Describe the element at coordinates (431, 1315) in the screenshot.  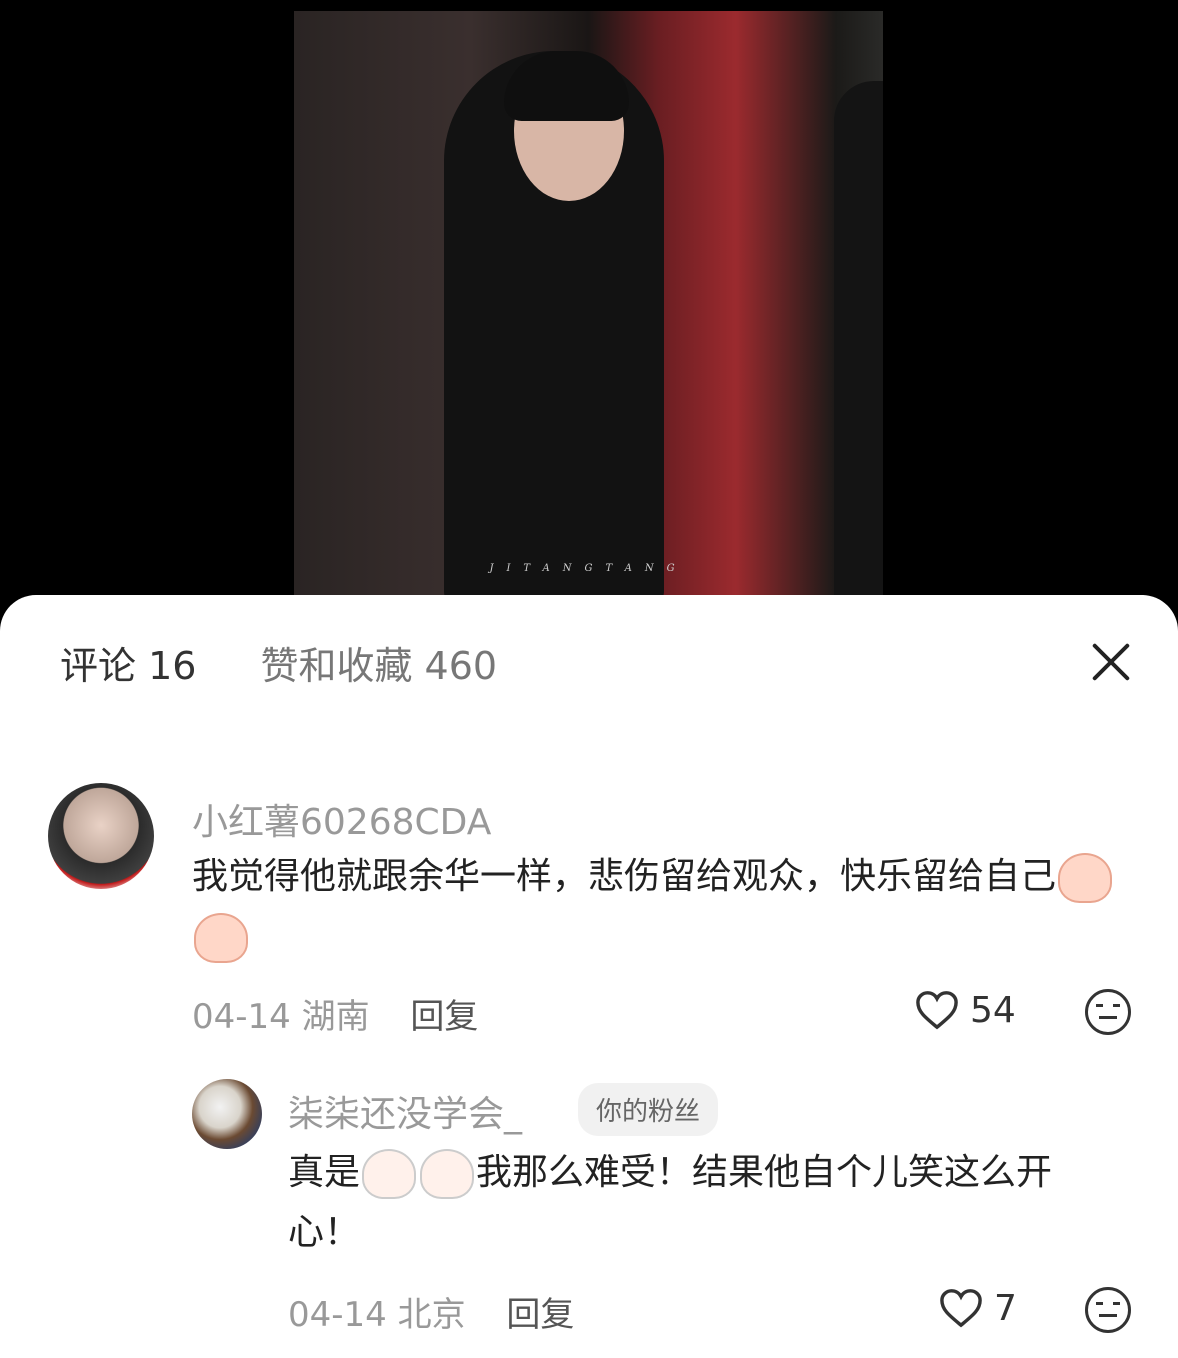
I see `reply-location: 北京` at that location.